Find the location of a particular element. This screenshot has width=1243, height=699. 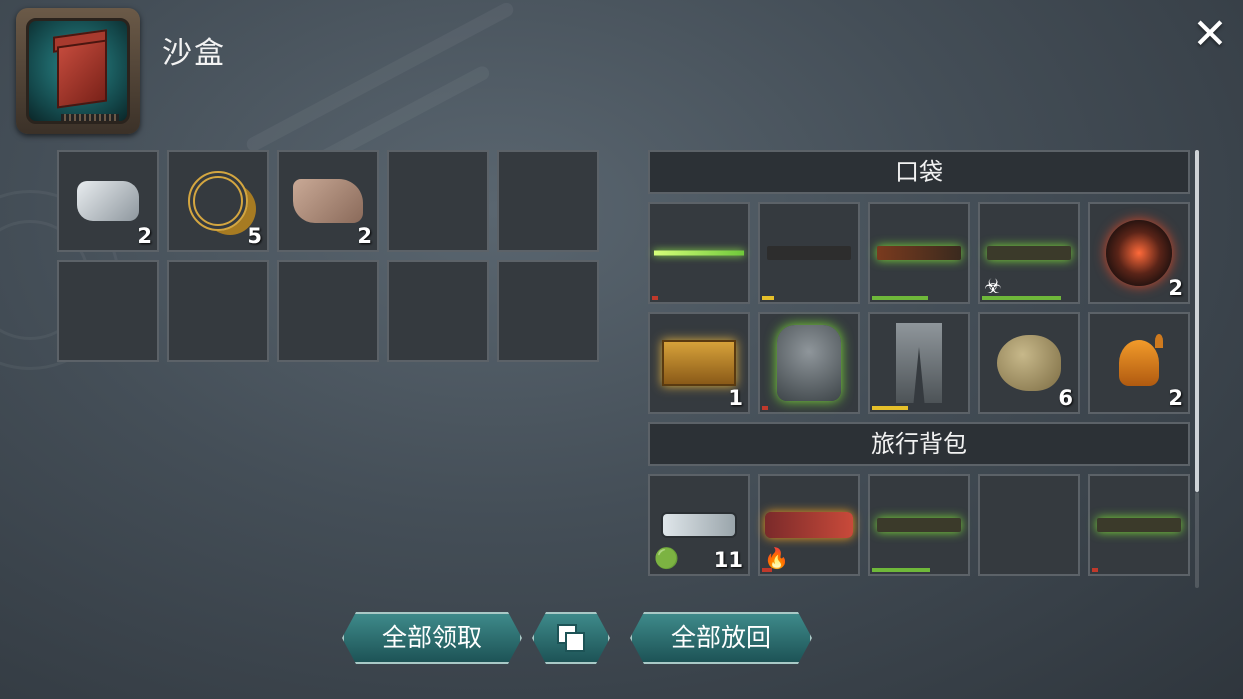

m16-rifle-icon is located at coordinates (809, 253).